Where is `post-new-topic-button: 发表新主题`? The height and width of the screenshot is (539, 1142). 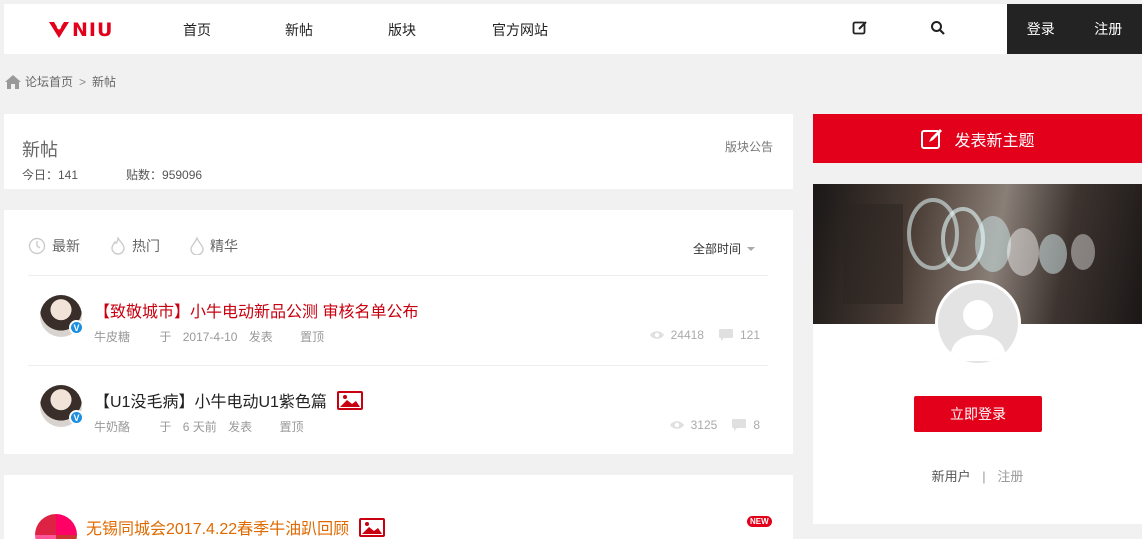 post-new-topic-button: 发表新主题 is located at coordinates (977, 138).